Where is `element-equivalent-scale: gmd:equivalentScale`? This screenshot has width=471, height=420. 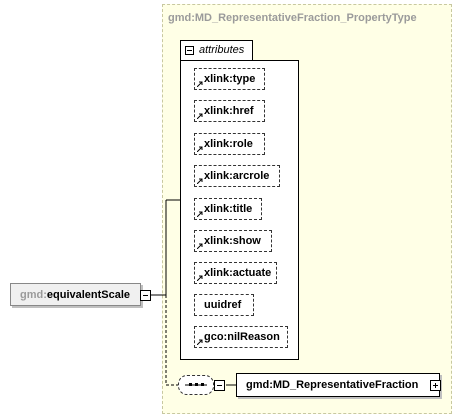
element-equivalent-scale: gmd:equivalentScale is located at coordinates (75, 294).